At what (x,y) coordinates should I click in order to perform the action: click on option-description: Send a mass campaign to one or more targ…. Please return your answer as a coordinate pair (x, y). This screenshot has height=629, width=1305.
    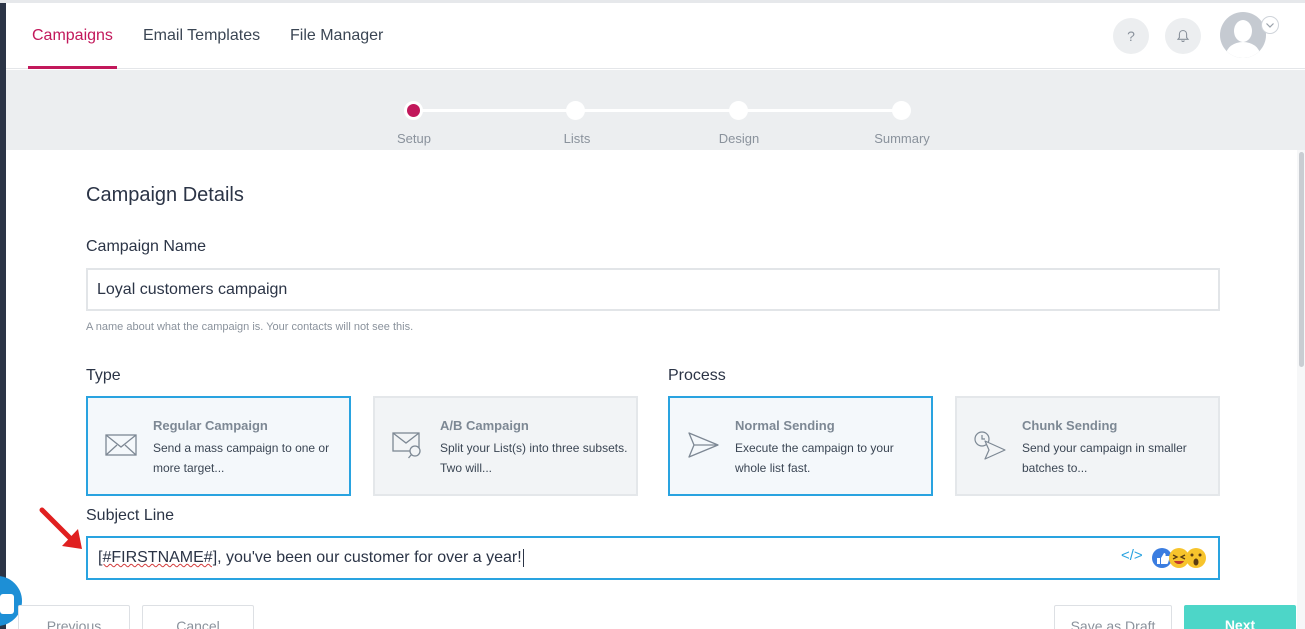
    Looking at the image, I should click on (241, 458).